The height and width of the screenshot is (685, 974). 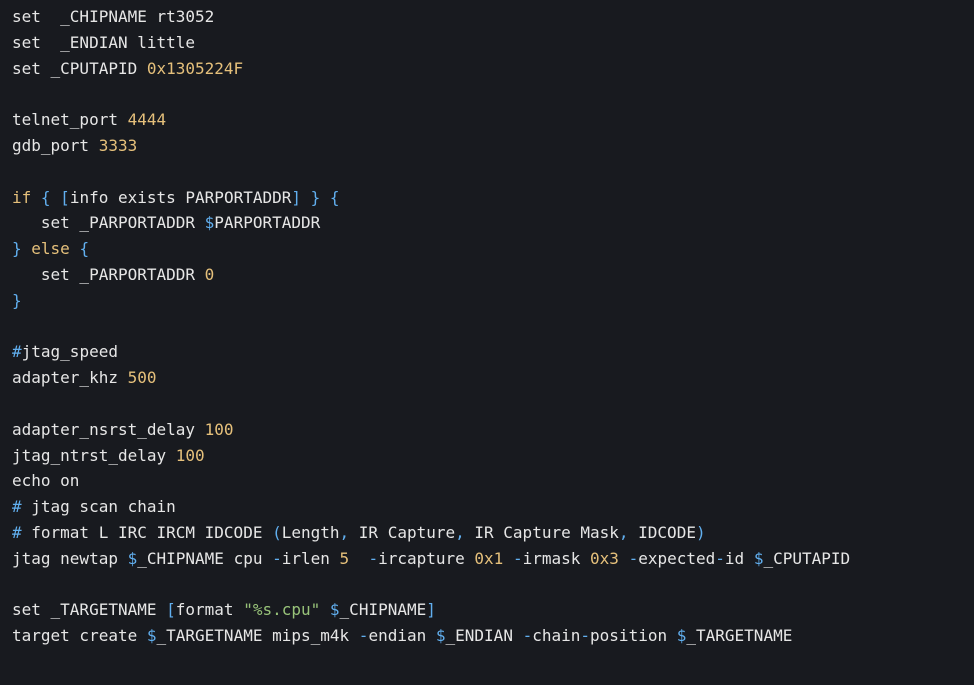 What do you see at coordinates (493, 120) in the screenshot?
I see `code-line: telnet_port 4444` at bounding box center [493, 120].